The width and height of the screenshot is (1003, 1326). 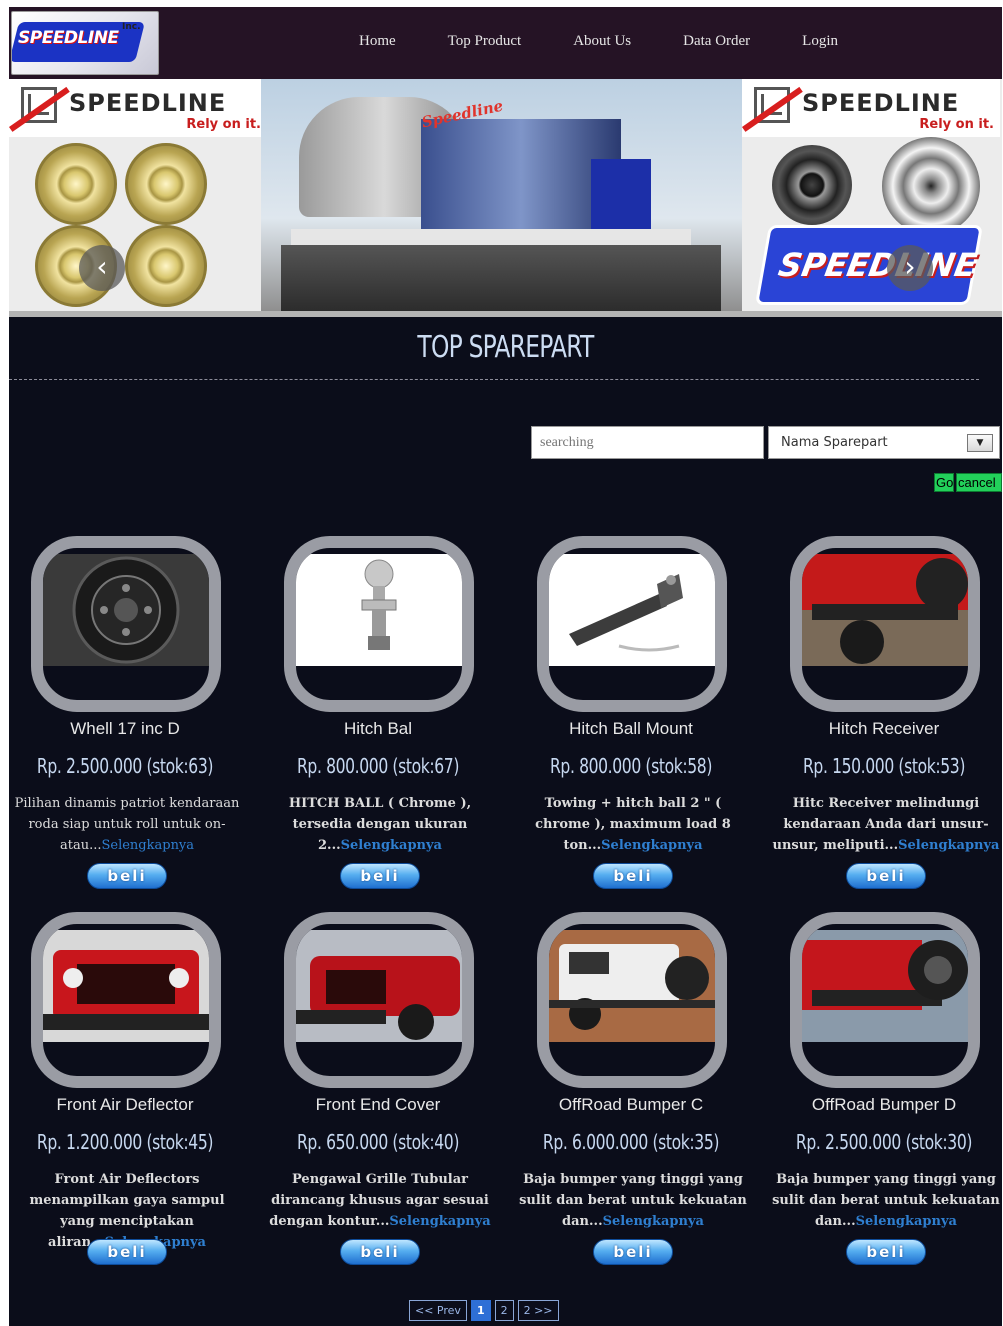 What do you see at coordinates (884, 766) in the screenshot?
I see `product-price: Rp. 150.000 (stok:53)` at bounding box center [884, 766].